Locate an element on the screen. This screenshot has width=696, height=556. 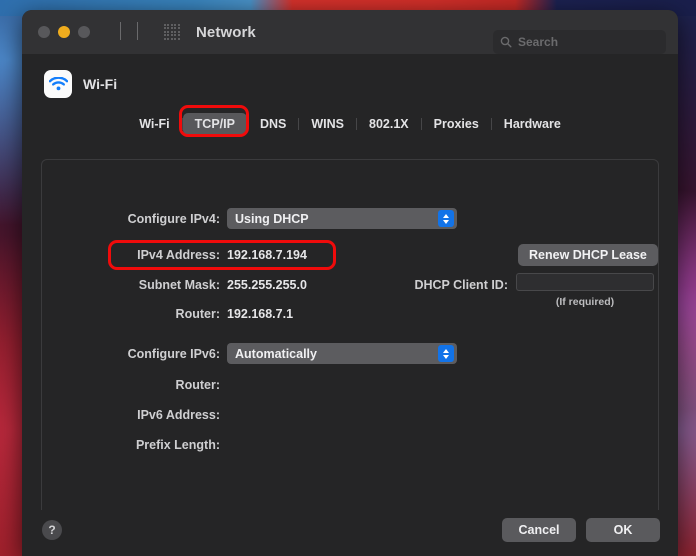
help-button: ? is located at coordinates (52, 530).